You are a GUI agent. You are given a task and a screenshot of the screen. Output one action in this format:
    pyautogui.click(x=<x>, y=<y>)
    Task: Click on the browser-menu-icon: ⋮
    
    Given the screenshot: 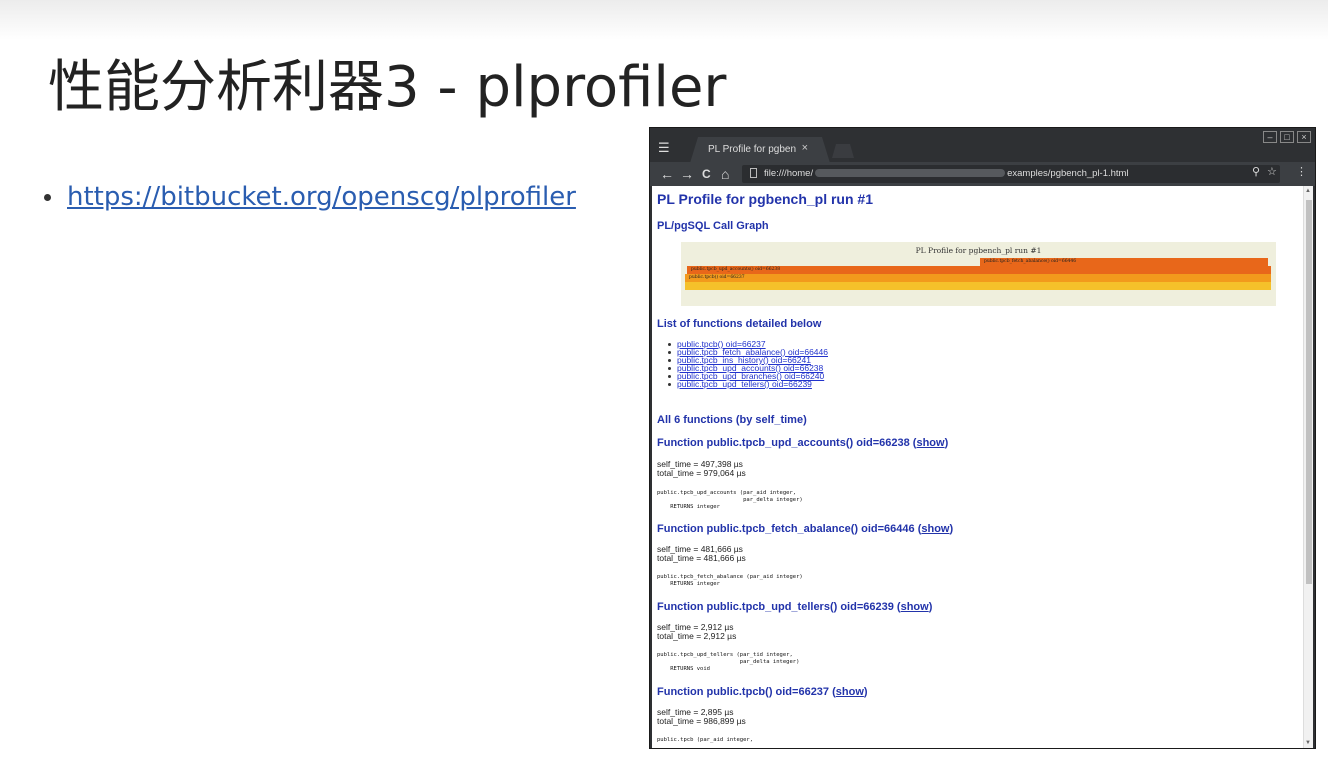 What is the action you would take?
    pyautogui.click(x=1301, y=171)
    